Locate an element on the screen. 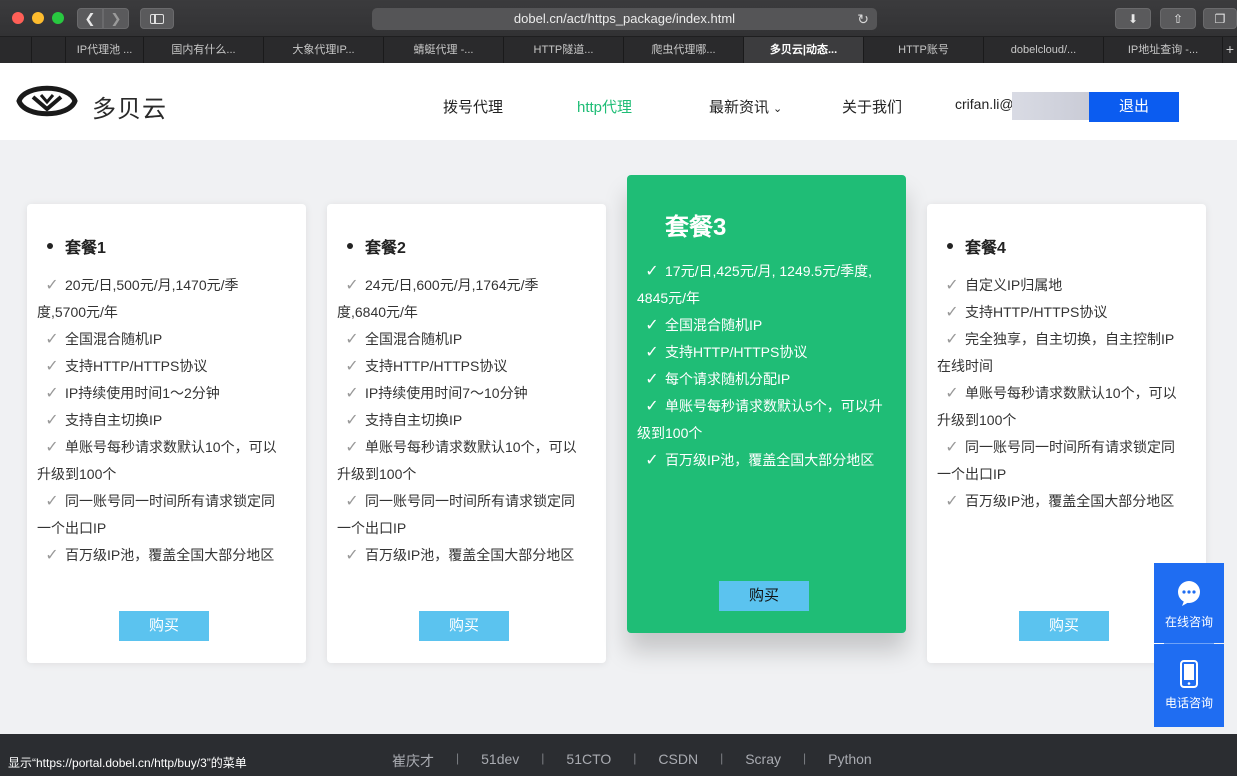 This screenshot has height=776, width=1237. footer-link: CSDN is located at coordinates (678, 761).